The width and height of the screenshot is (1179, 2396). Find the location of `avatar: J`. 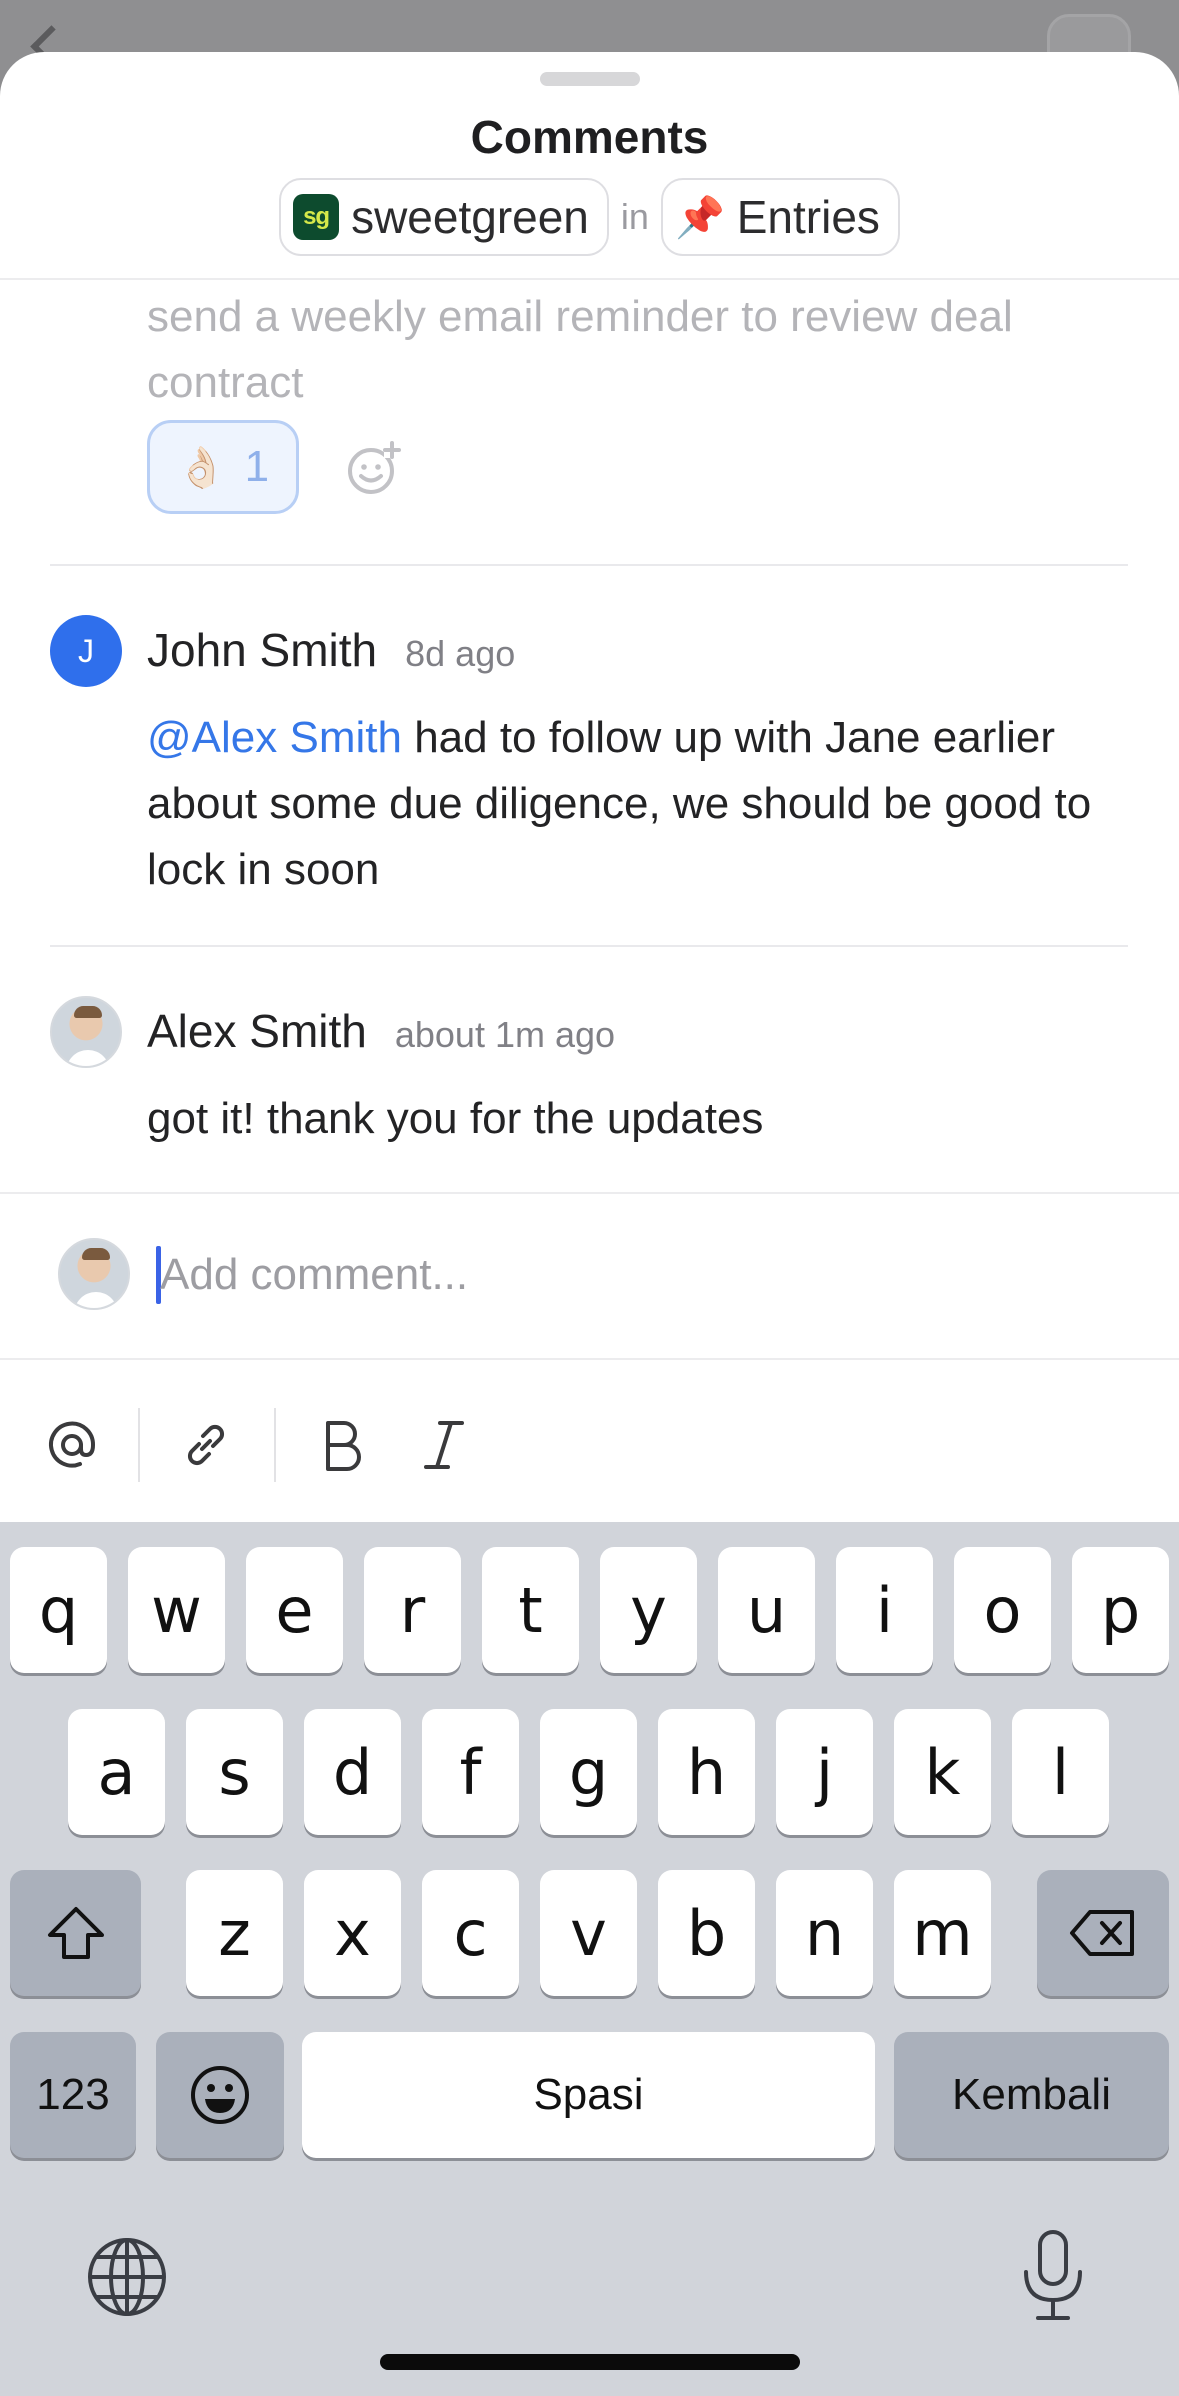

avatar: J is located at coordinates (86, 651).